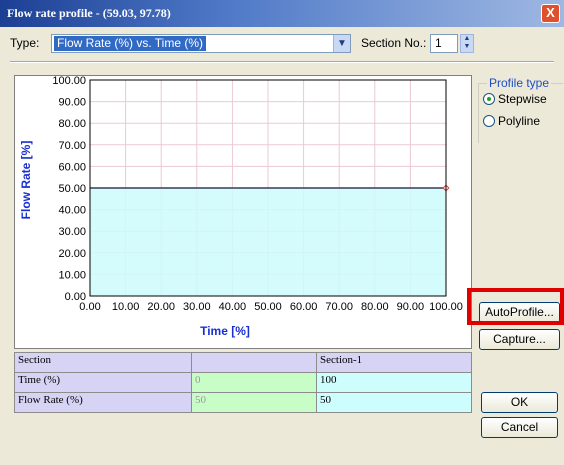 This screenshot has height=465, width=564. What do you see at coordinates (411, 307) in the screenshot?
I see `x-tick-label: 90.00` at bounding box center [411, 307].